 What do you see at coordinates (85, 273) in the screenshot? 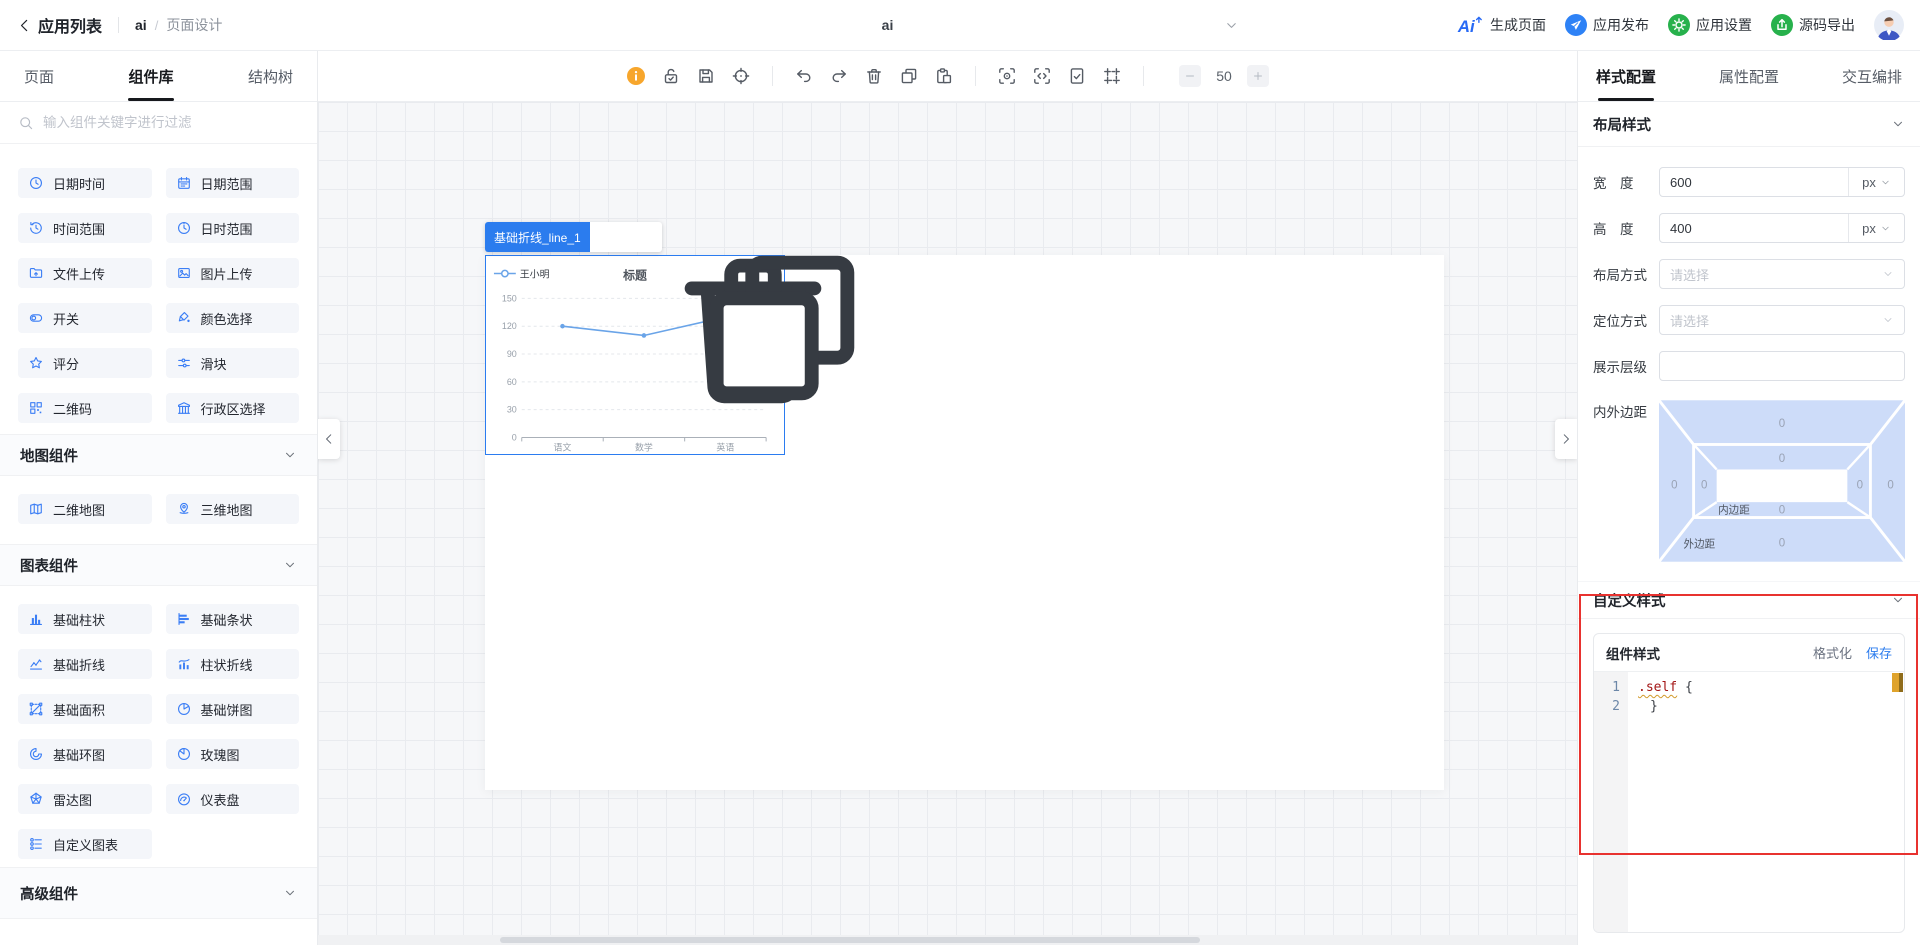
I see `component-item: 文件上传` at bounding box center [85, 273].